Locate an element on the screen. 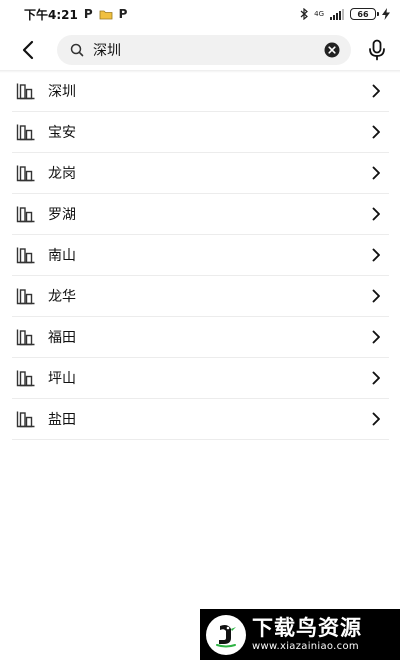 Image resolution: width=400 pixels, height=660 pixels. result-item: 深圳 is located at coordinates (200, 91).